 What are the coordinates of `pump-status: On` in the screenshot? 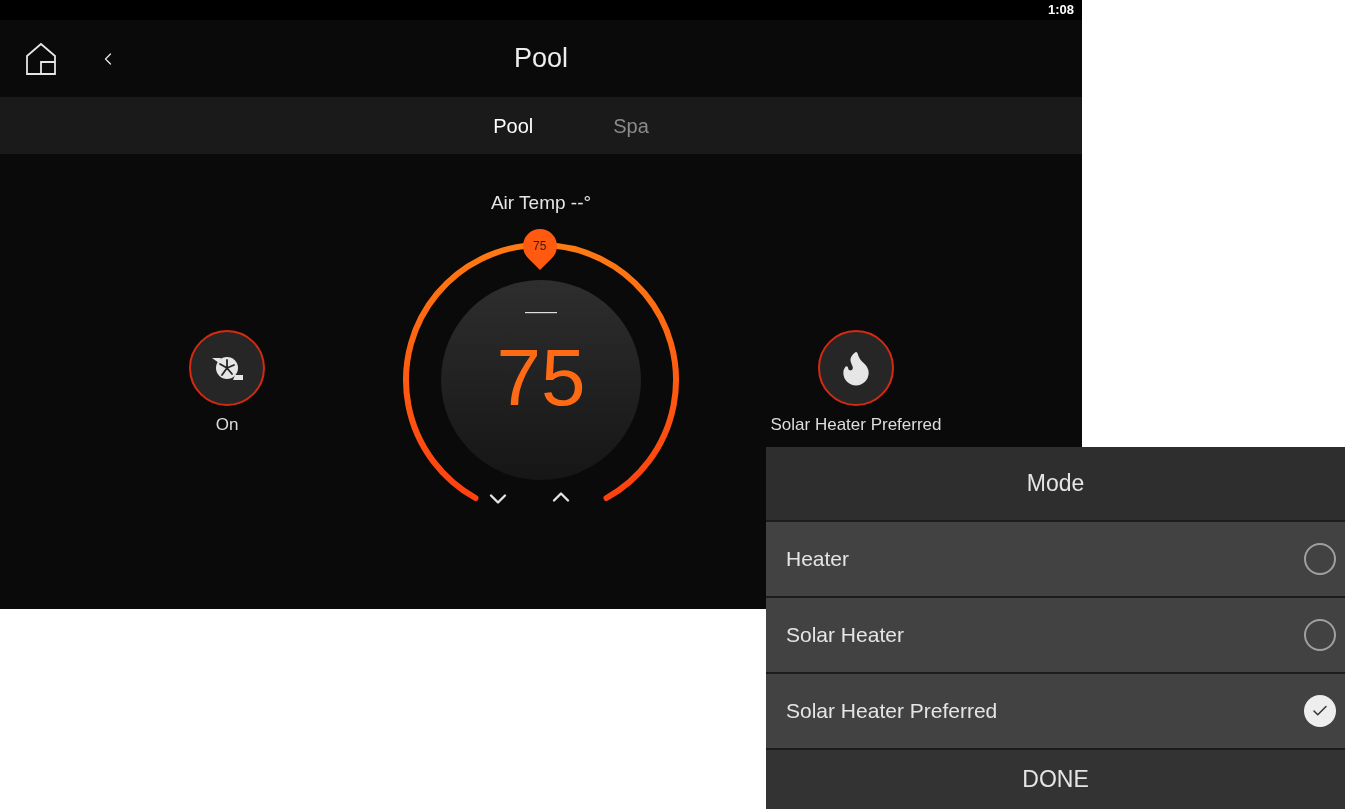 It's located at (227, 425).